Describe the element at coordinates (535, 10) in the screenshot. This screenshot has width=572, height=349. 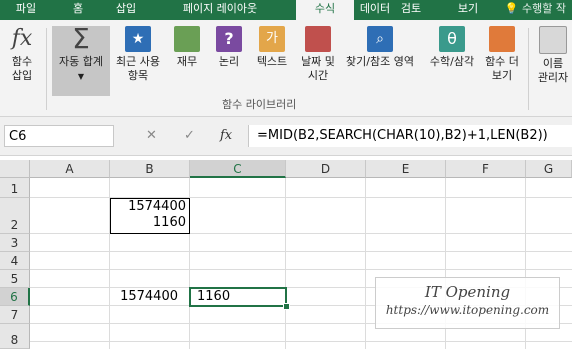
I see `tell-me-box: 💡 수행할 작` at that location.